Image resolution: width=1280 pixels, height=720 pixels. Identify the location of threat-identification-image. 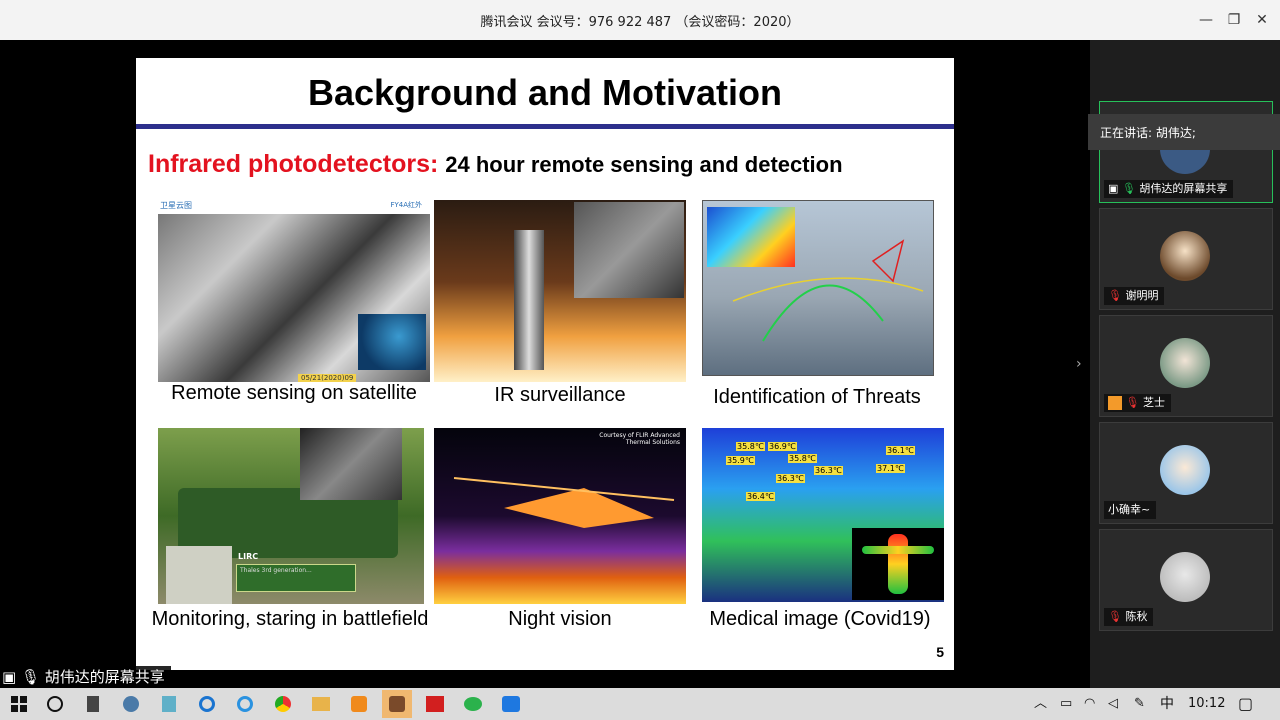
(818, 288).